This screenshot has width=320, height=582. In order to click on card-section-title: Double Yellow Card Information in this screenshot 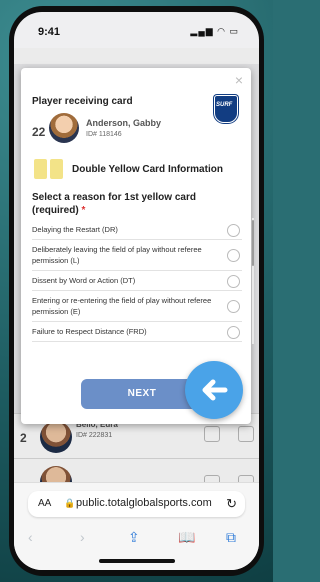, I will do `click(147, 169)`.